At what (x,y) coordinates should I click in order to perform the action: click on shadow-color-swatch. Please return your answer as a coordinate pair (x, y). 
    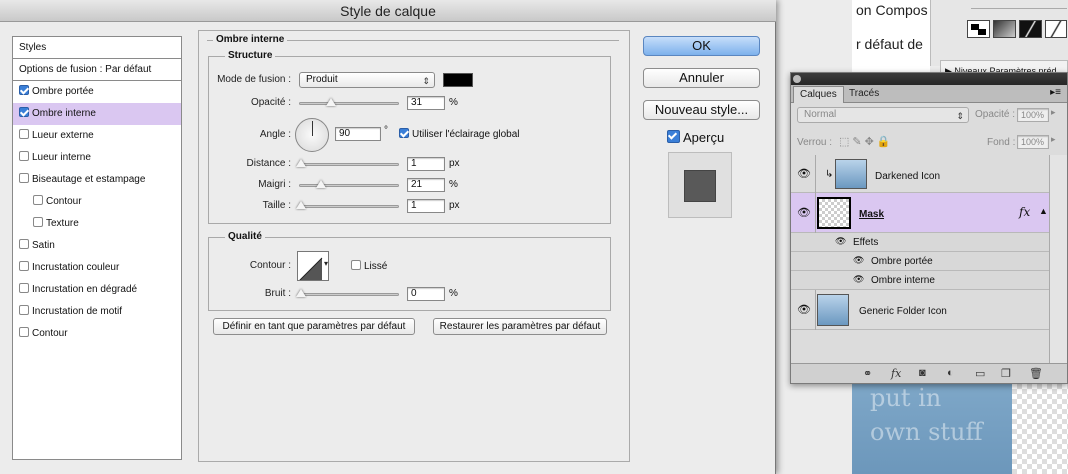
    Looking at the image, I should click on (458, 80).